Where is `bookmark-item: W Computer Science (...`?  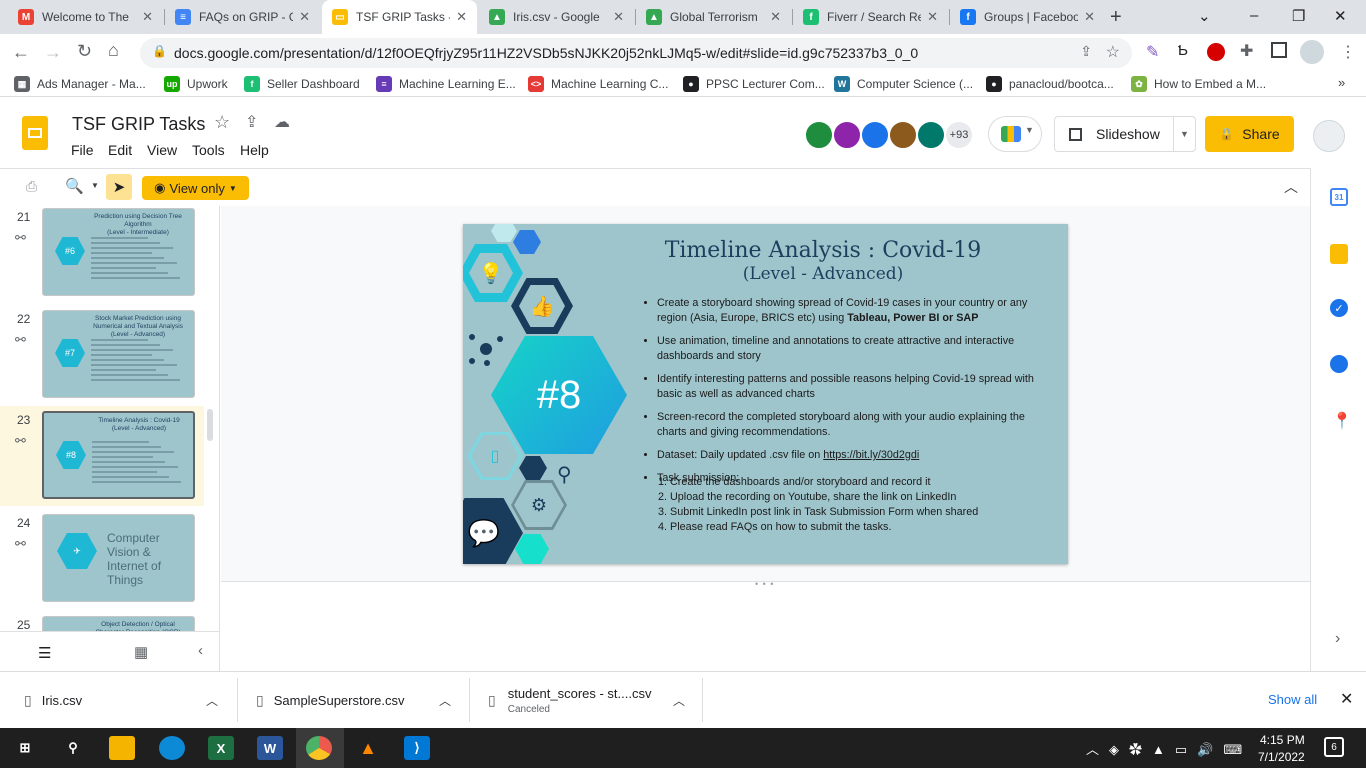 bookmark-item: W Computer Science (... is located at coordinates (903, 84).